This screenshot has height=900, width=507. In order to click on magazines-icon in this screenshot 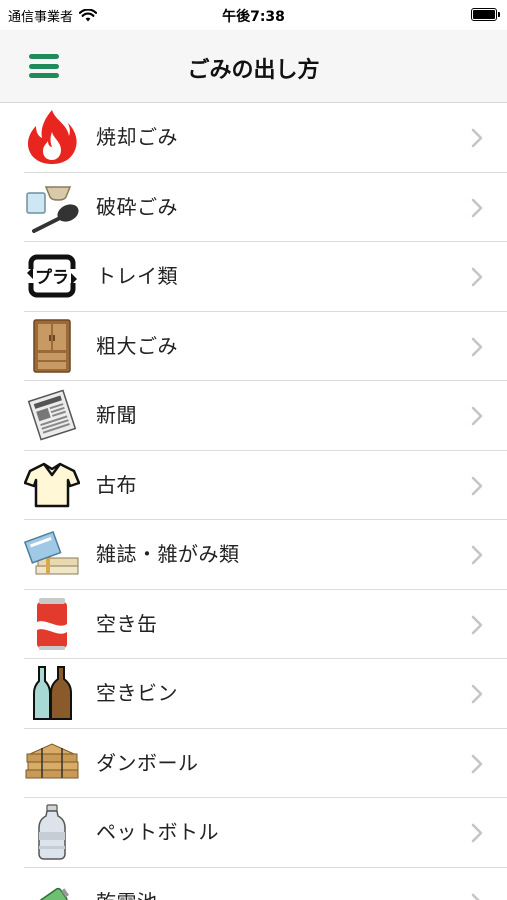, I will do `click(52, 554)`.